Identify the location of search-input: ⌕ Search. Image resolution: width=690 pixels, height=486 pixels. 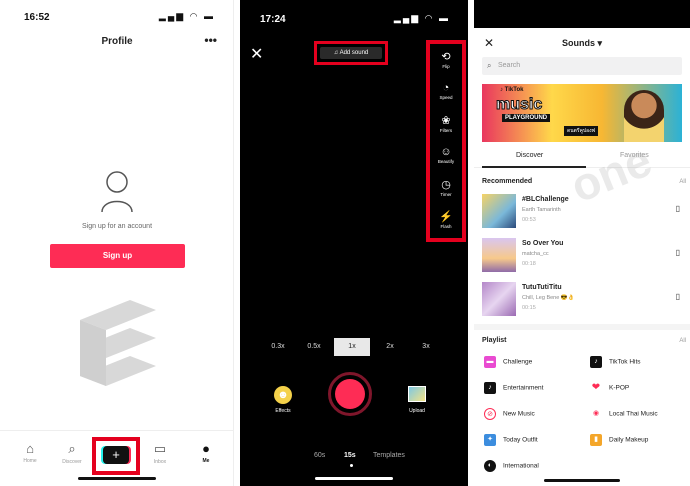
(582, 66).